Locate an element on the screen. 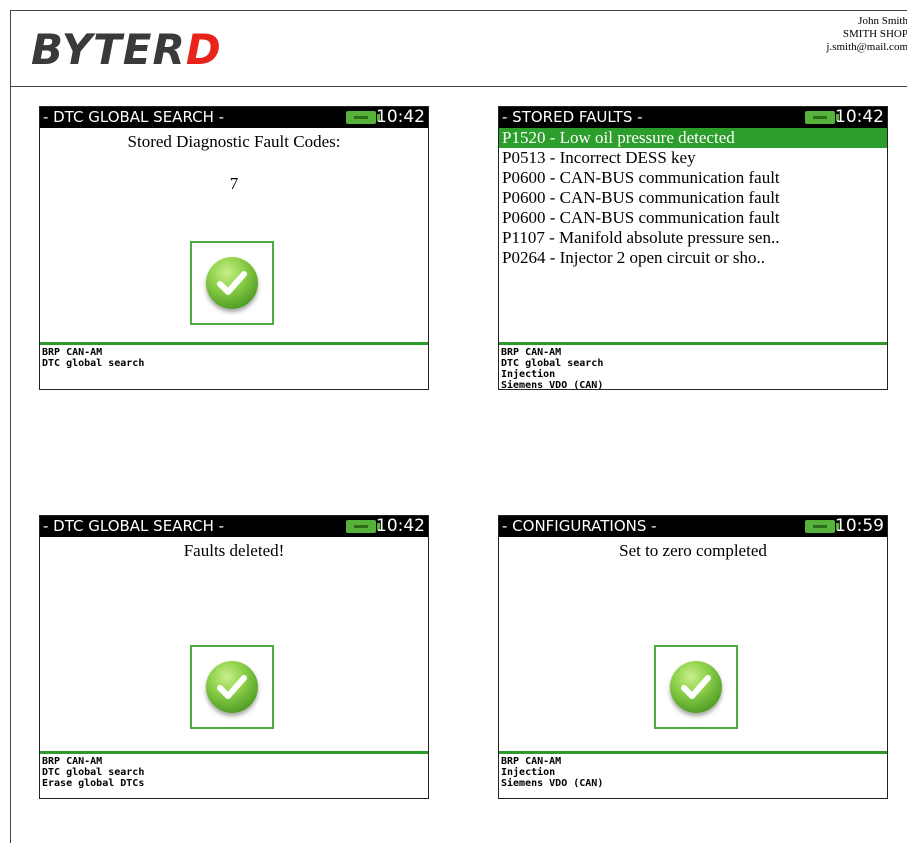 The width and height of the screenshot is (907, 843). fault-count: 7 is located at coordinates (234, 183).